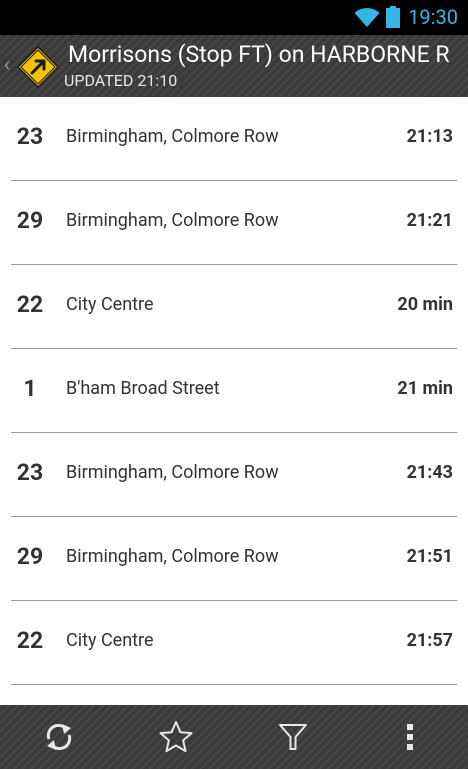 Image resolution: width=468 pixels, height=769 pixels. What do you see at coordinates (38, 67) in the screenshot?
I see `yellow-diamond-arrow-icon` at bounding box center [38, 67].